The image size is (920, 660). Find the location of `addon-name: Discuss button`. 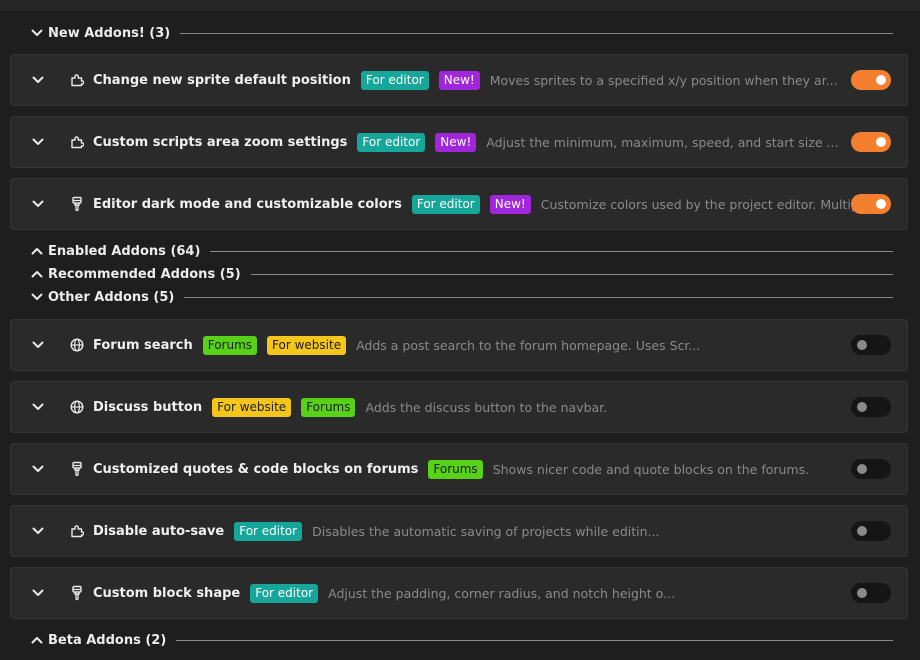

addon-name: Discuss button is located at coordinates (148, 407).